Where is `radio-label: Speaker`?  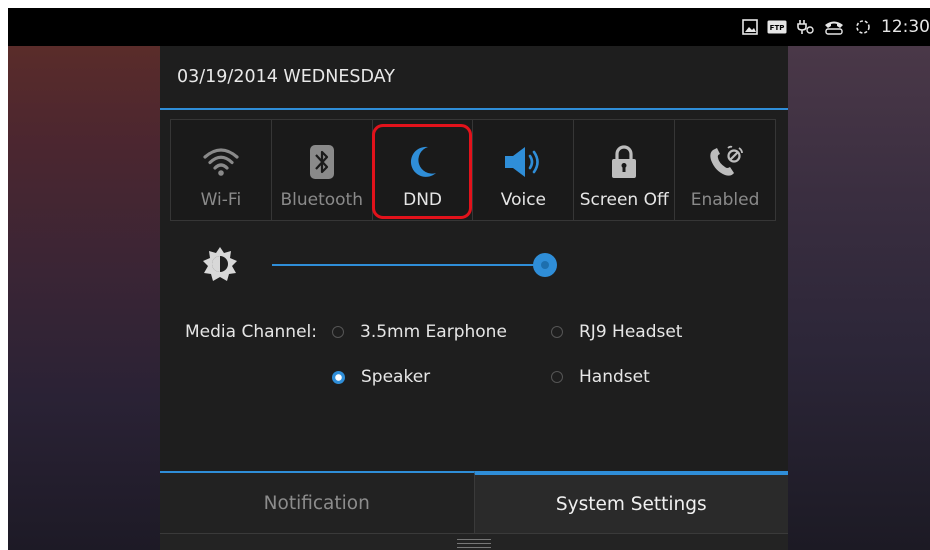
radio-label: Speaker is located at coordinates (396, 377).